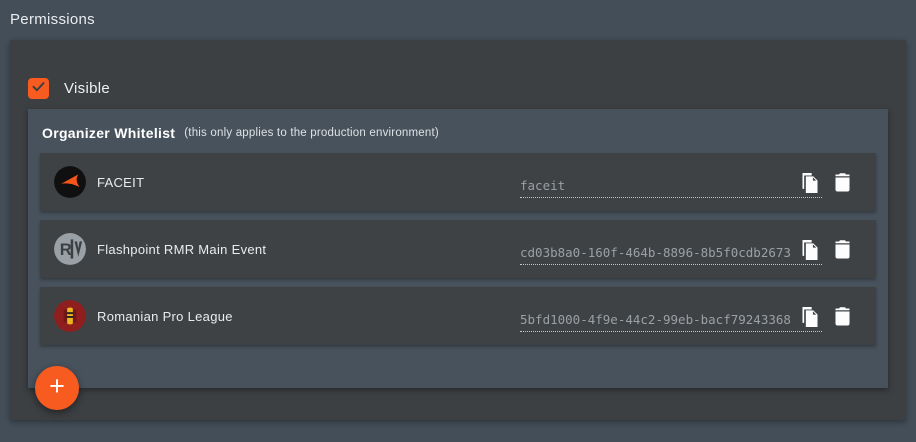 The height and width of the screenshot is (442, 916). I want to click on visible-setting: Visible, so click(69, 88).